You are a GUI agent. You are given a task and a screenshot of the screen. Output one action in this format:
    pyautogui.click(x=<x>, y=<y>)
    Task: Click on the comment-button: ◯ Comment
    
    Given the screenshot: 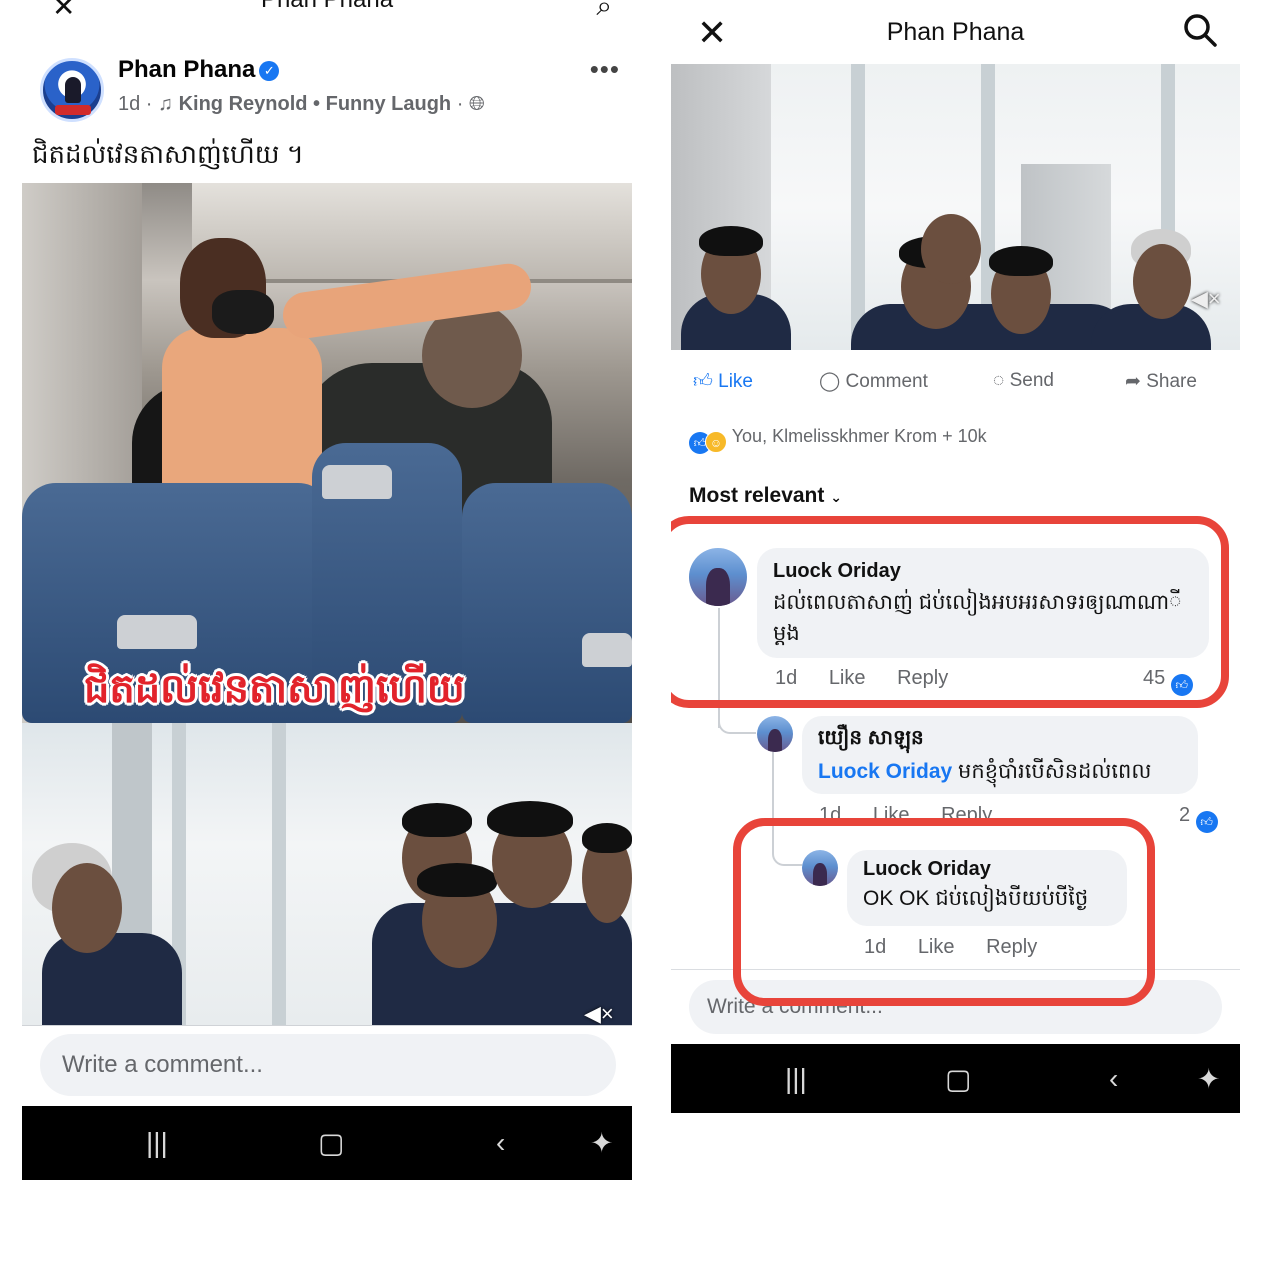 What is the action you would take?
    pyautogui.click(x=873, y=381)
    